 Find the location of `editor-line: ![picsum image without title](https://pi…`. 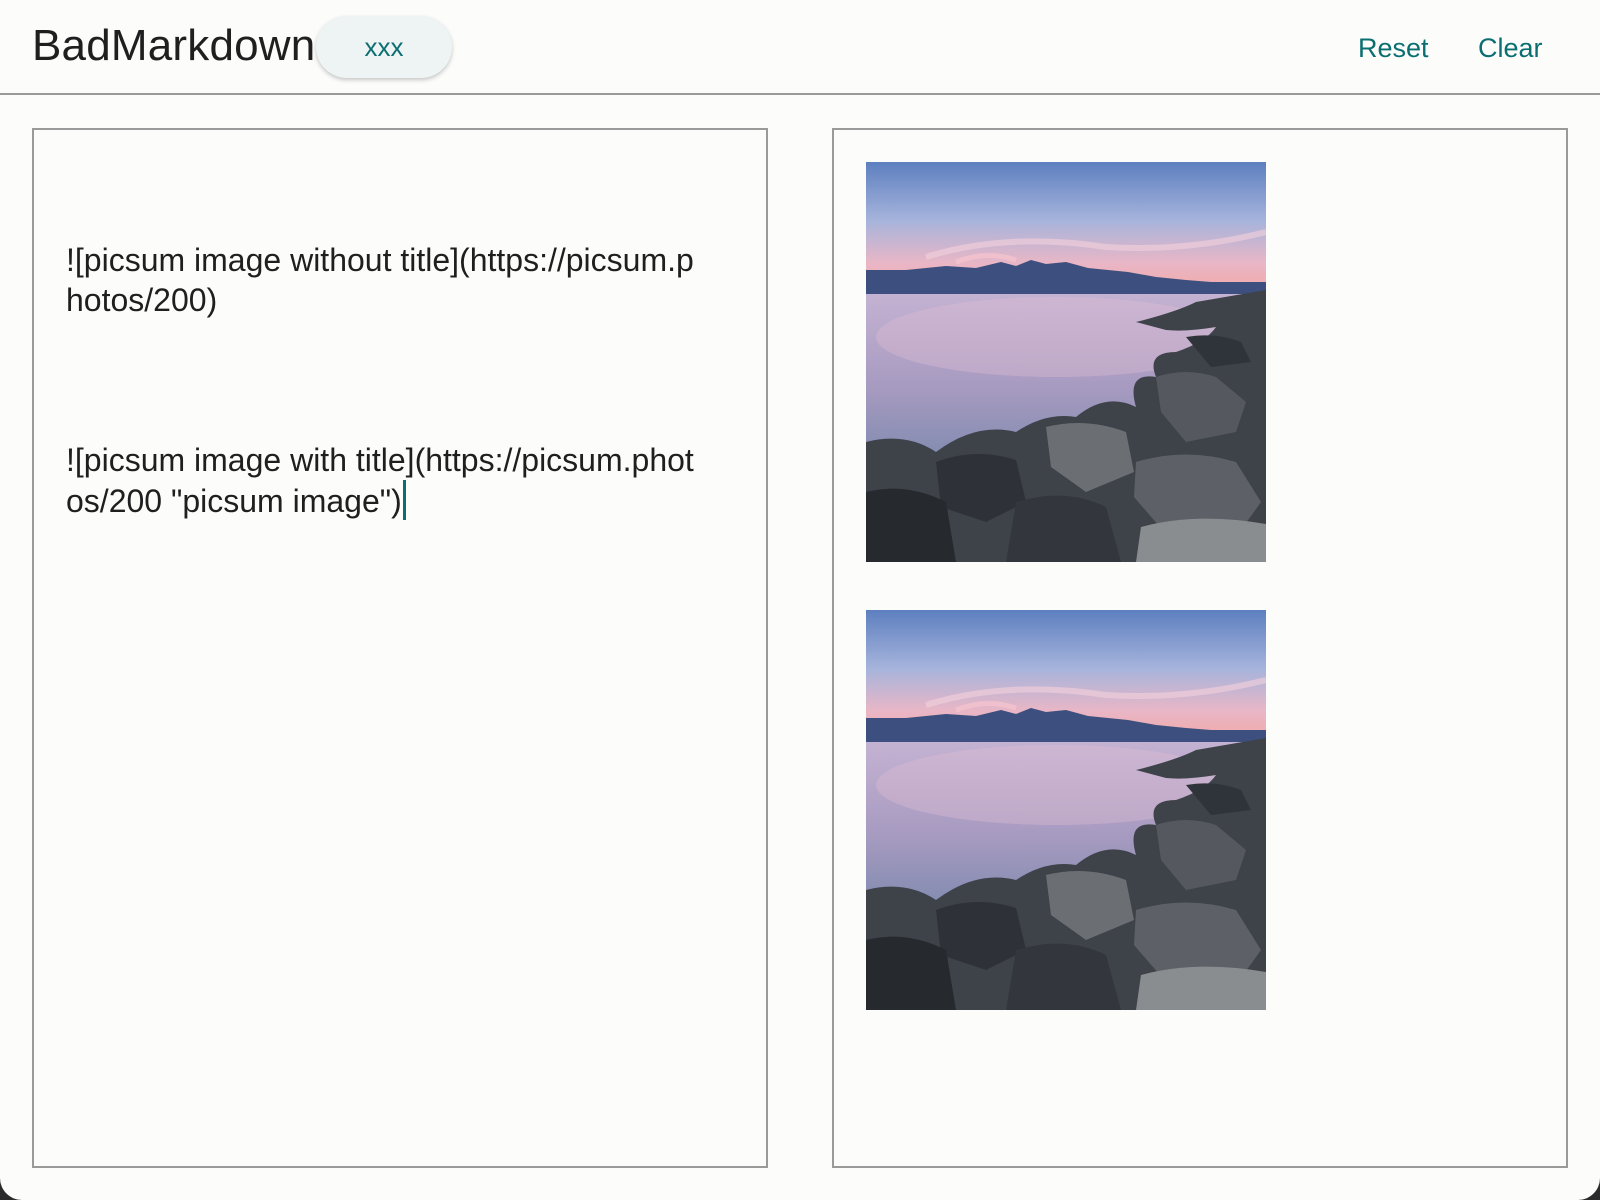

editor-line: ![picsum image without title](https://pi… is located at coordinates (386, 280).